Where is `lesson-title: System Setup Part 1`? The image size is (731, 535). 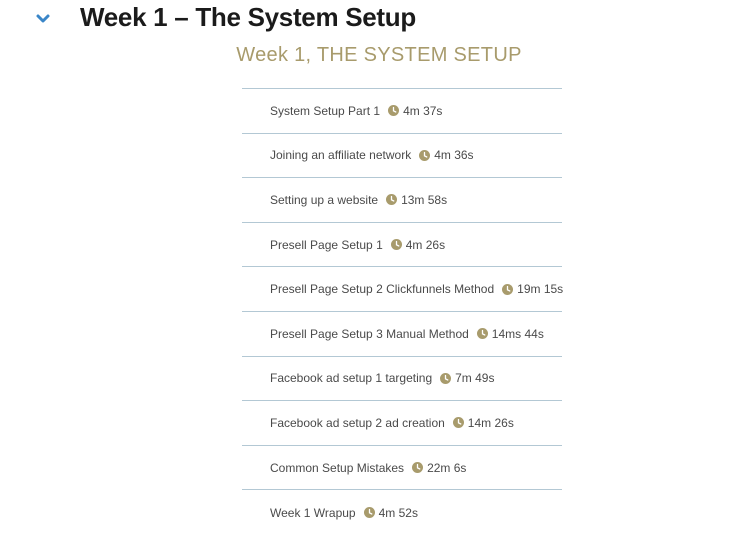
lesson-title: System Setup Part 1 is located at coordinates (325, 110).